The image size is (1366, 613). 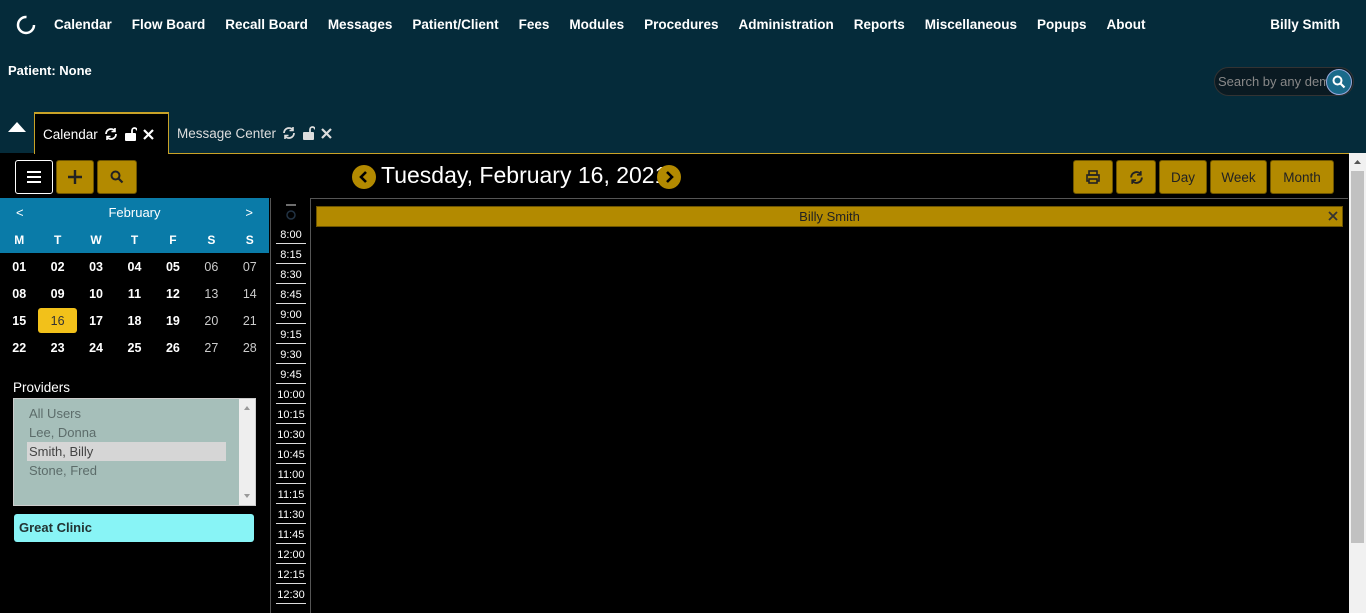 I want to click on search-appointments-button, so click(x=117, y=177).